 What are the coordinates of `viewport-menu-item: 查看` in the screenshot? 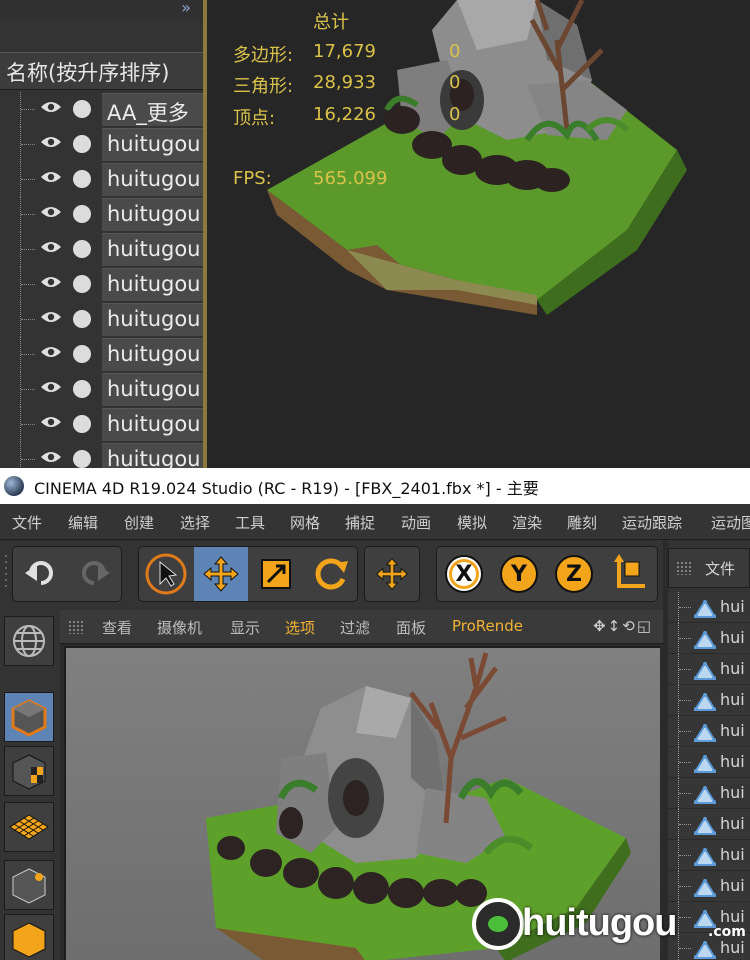 It's located at (117, 627).